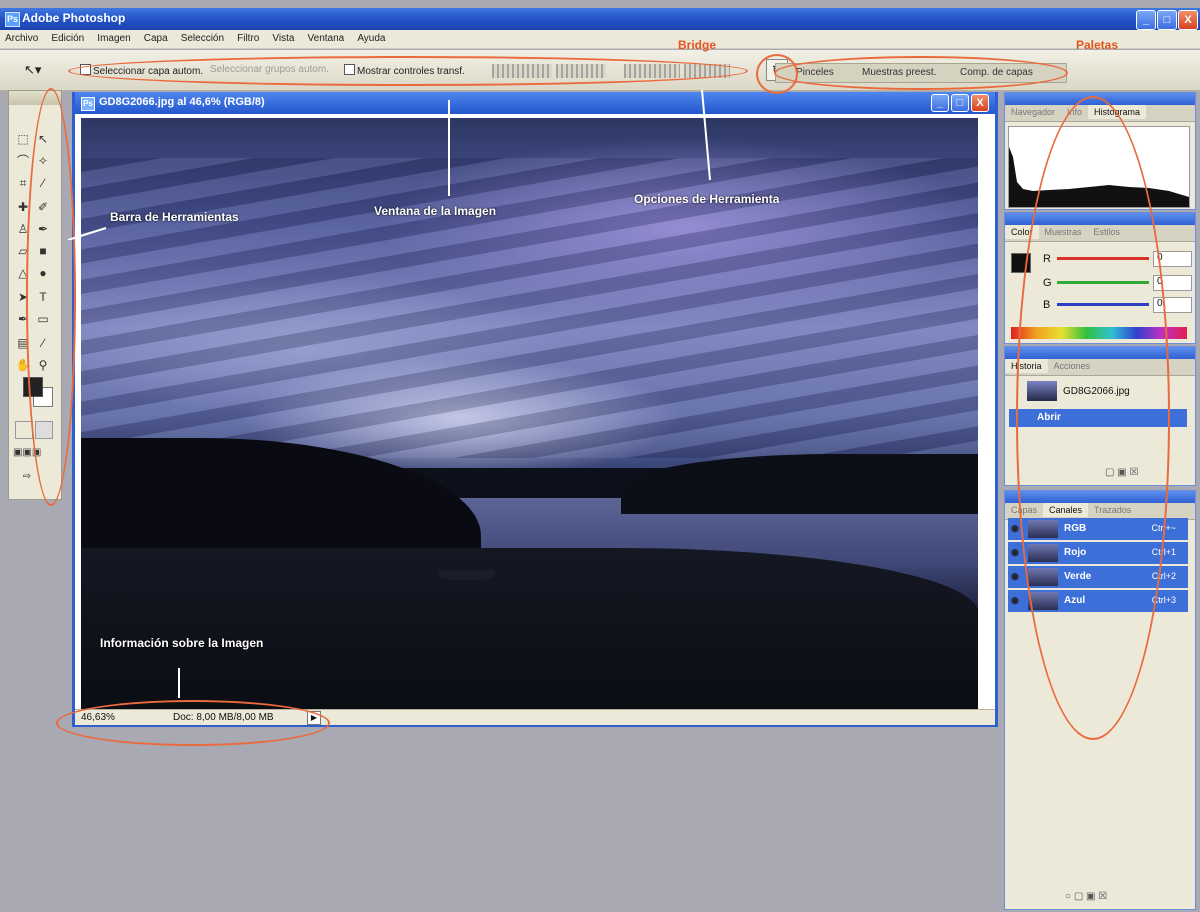 This screenshot has width=1200, height=912. What do you see at coordinates (67, 37) in the screenshot?
I see `menu-edicion: Edición` at bounding box center [67, 37].